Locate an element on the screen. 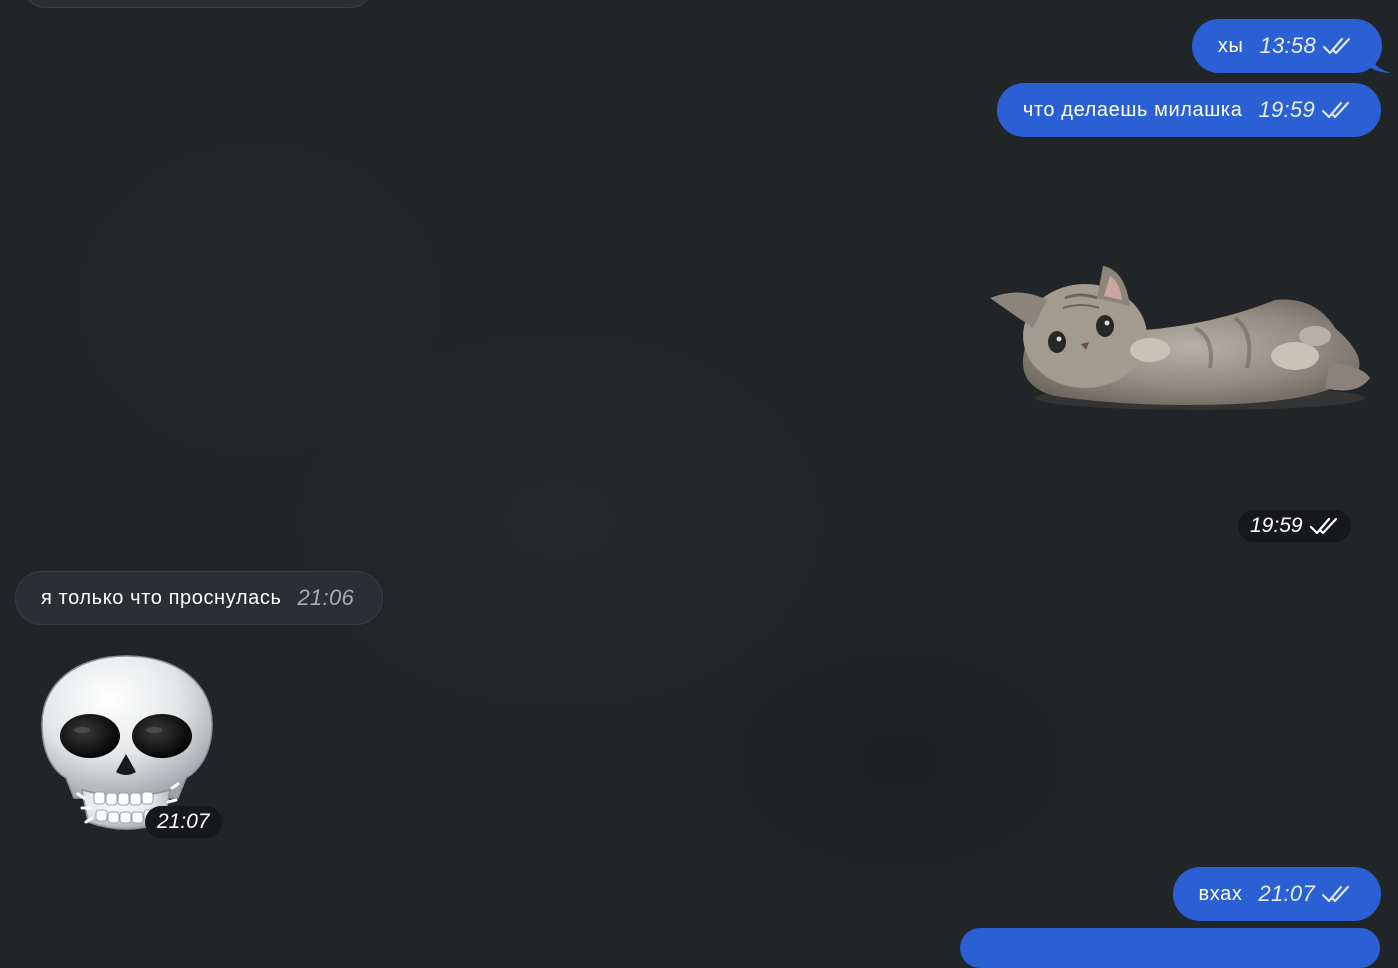 The image size is (1398, 968). partial-incoming-bubble is located at coordinates (198, 4).